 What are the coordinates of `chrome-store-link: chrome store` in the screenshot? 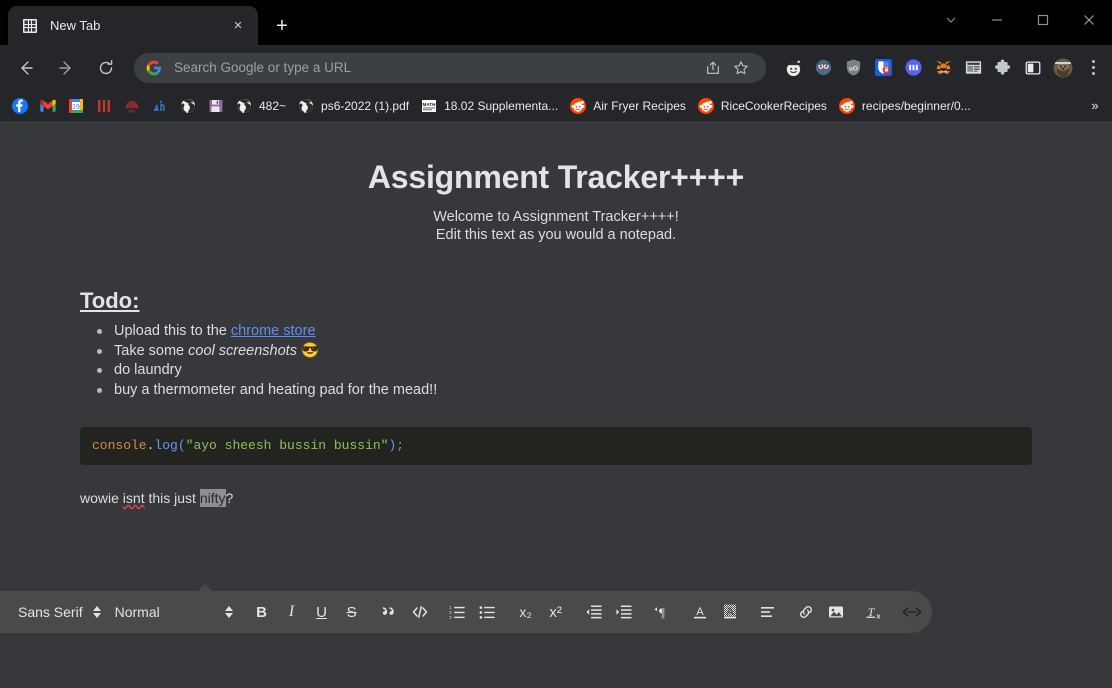 It's located at (273, 331).